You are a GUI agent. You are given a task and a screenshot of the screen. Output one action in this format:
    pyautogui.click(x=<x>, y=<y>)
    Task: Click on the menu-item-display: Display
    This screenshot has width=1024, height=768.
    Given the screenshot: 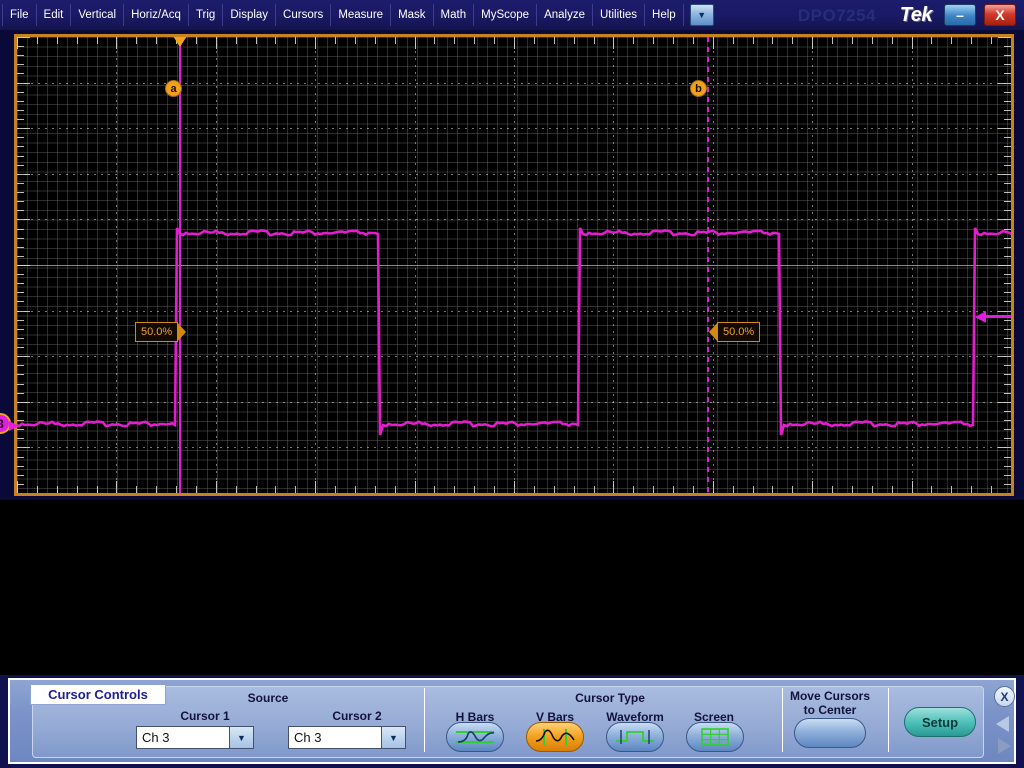 What is the action you would take?
    pyautogui.click(x=250, y=15)
    